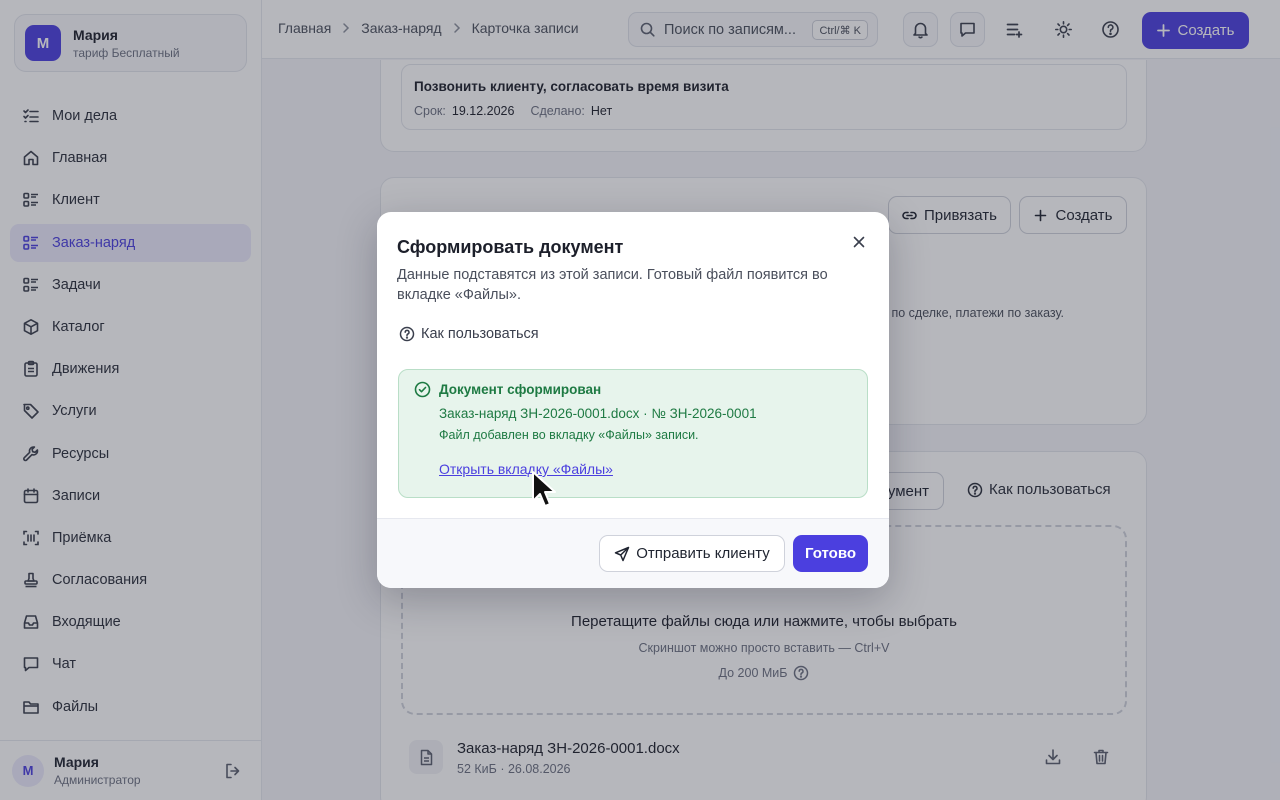  What do you see at coordinates (703, 553) in the screenshot?
I see `send-to-client-label: Отправить клиенту` at bounding box center [703, 553].